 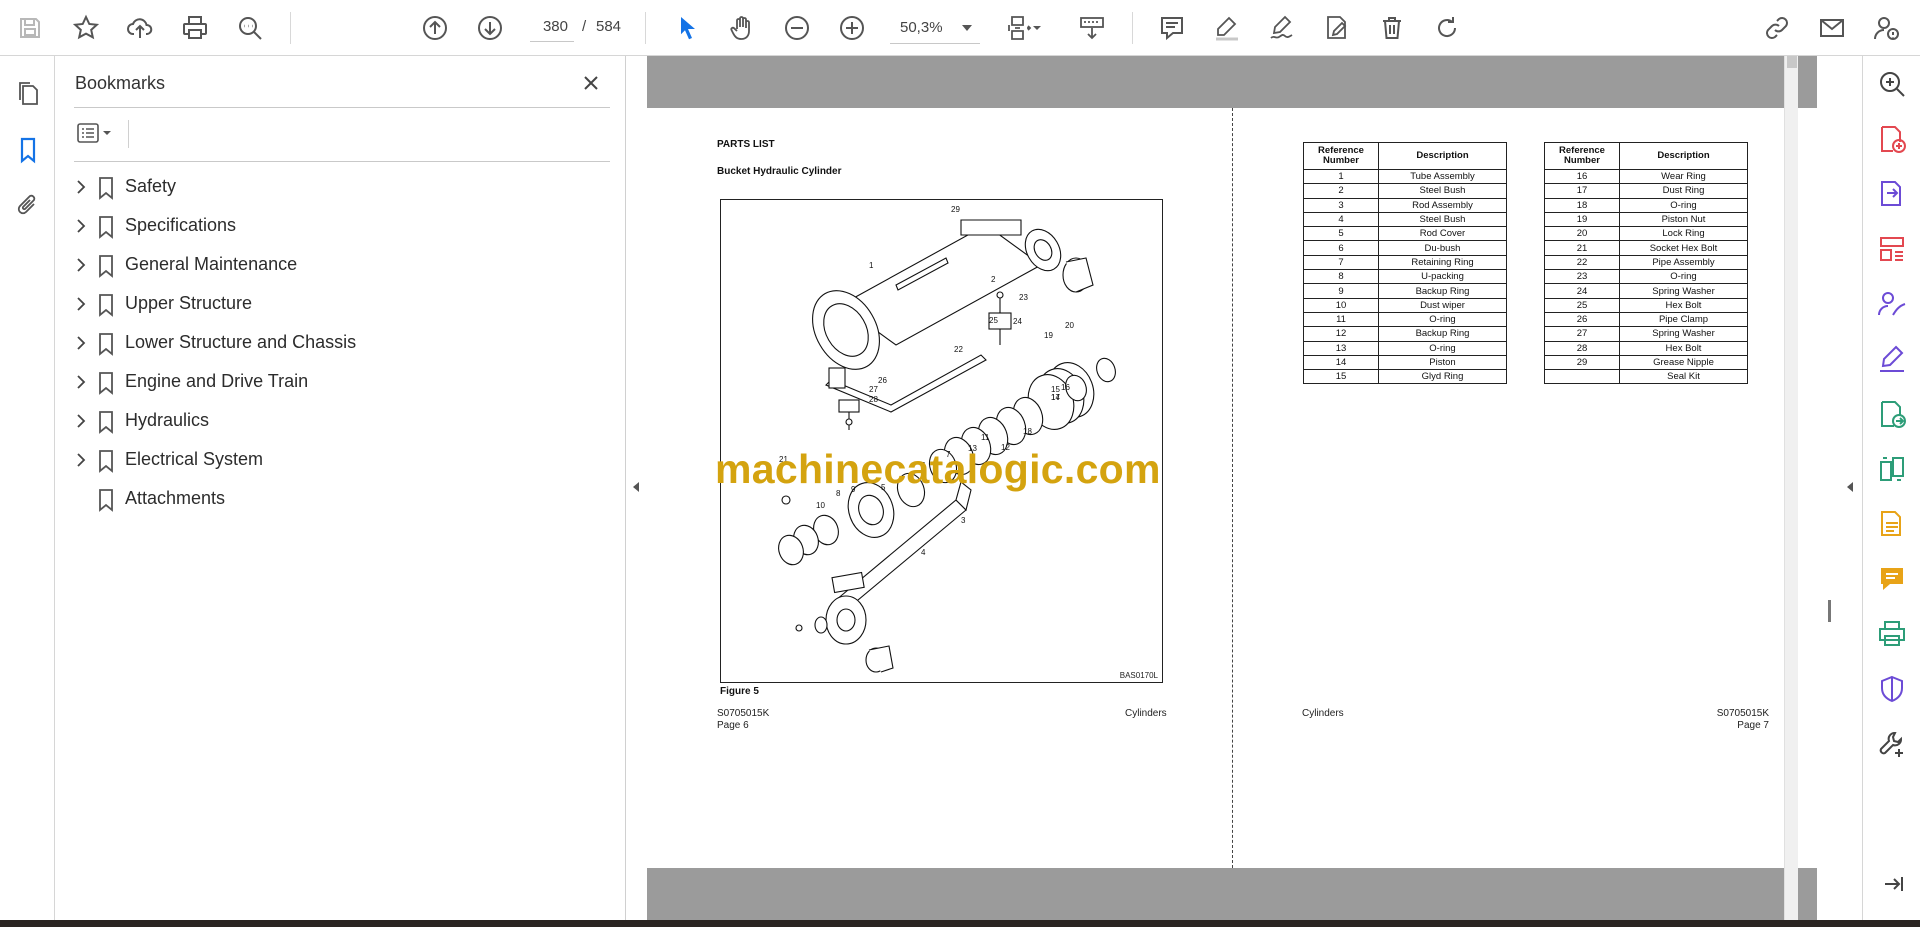 I want to click on bookmark-item: Lower Structure and Chassis, so click(x=340, y=343).